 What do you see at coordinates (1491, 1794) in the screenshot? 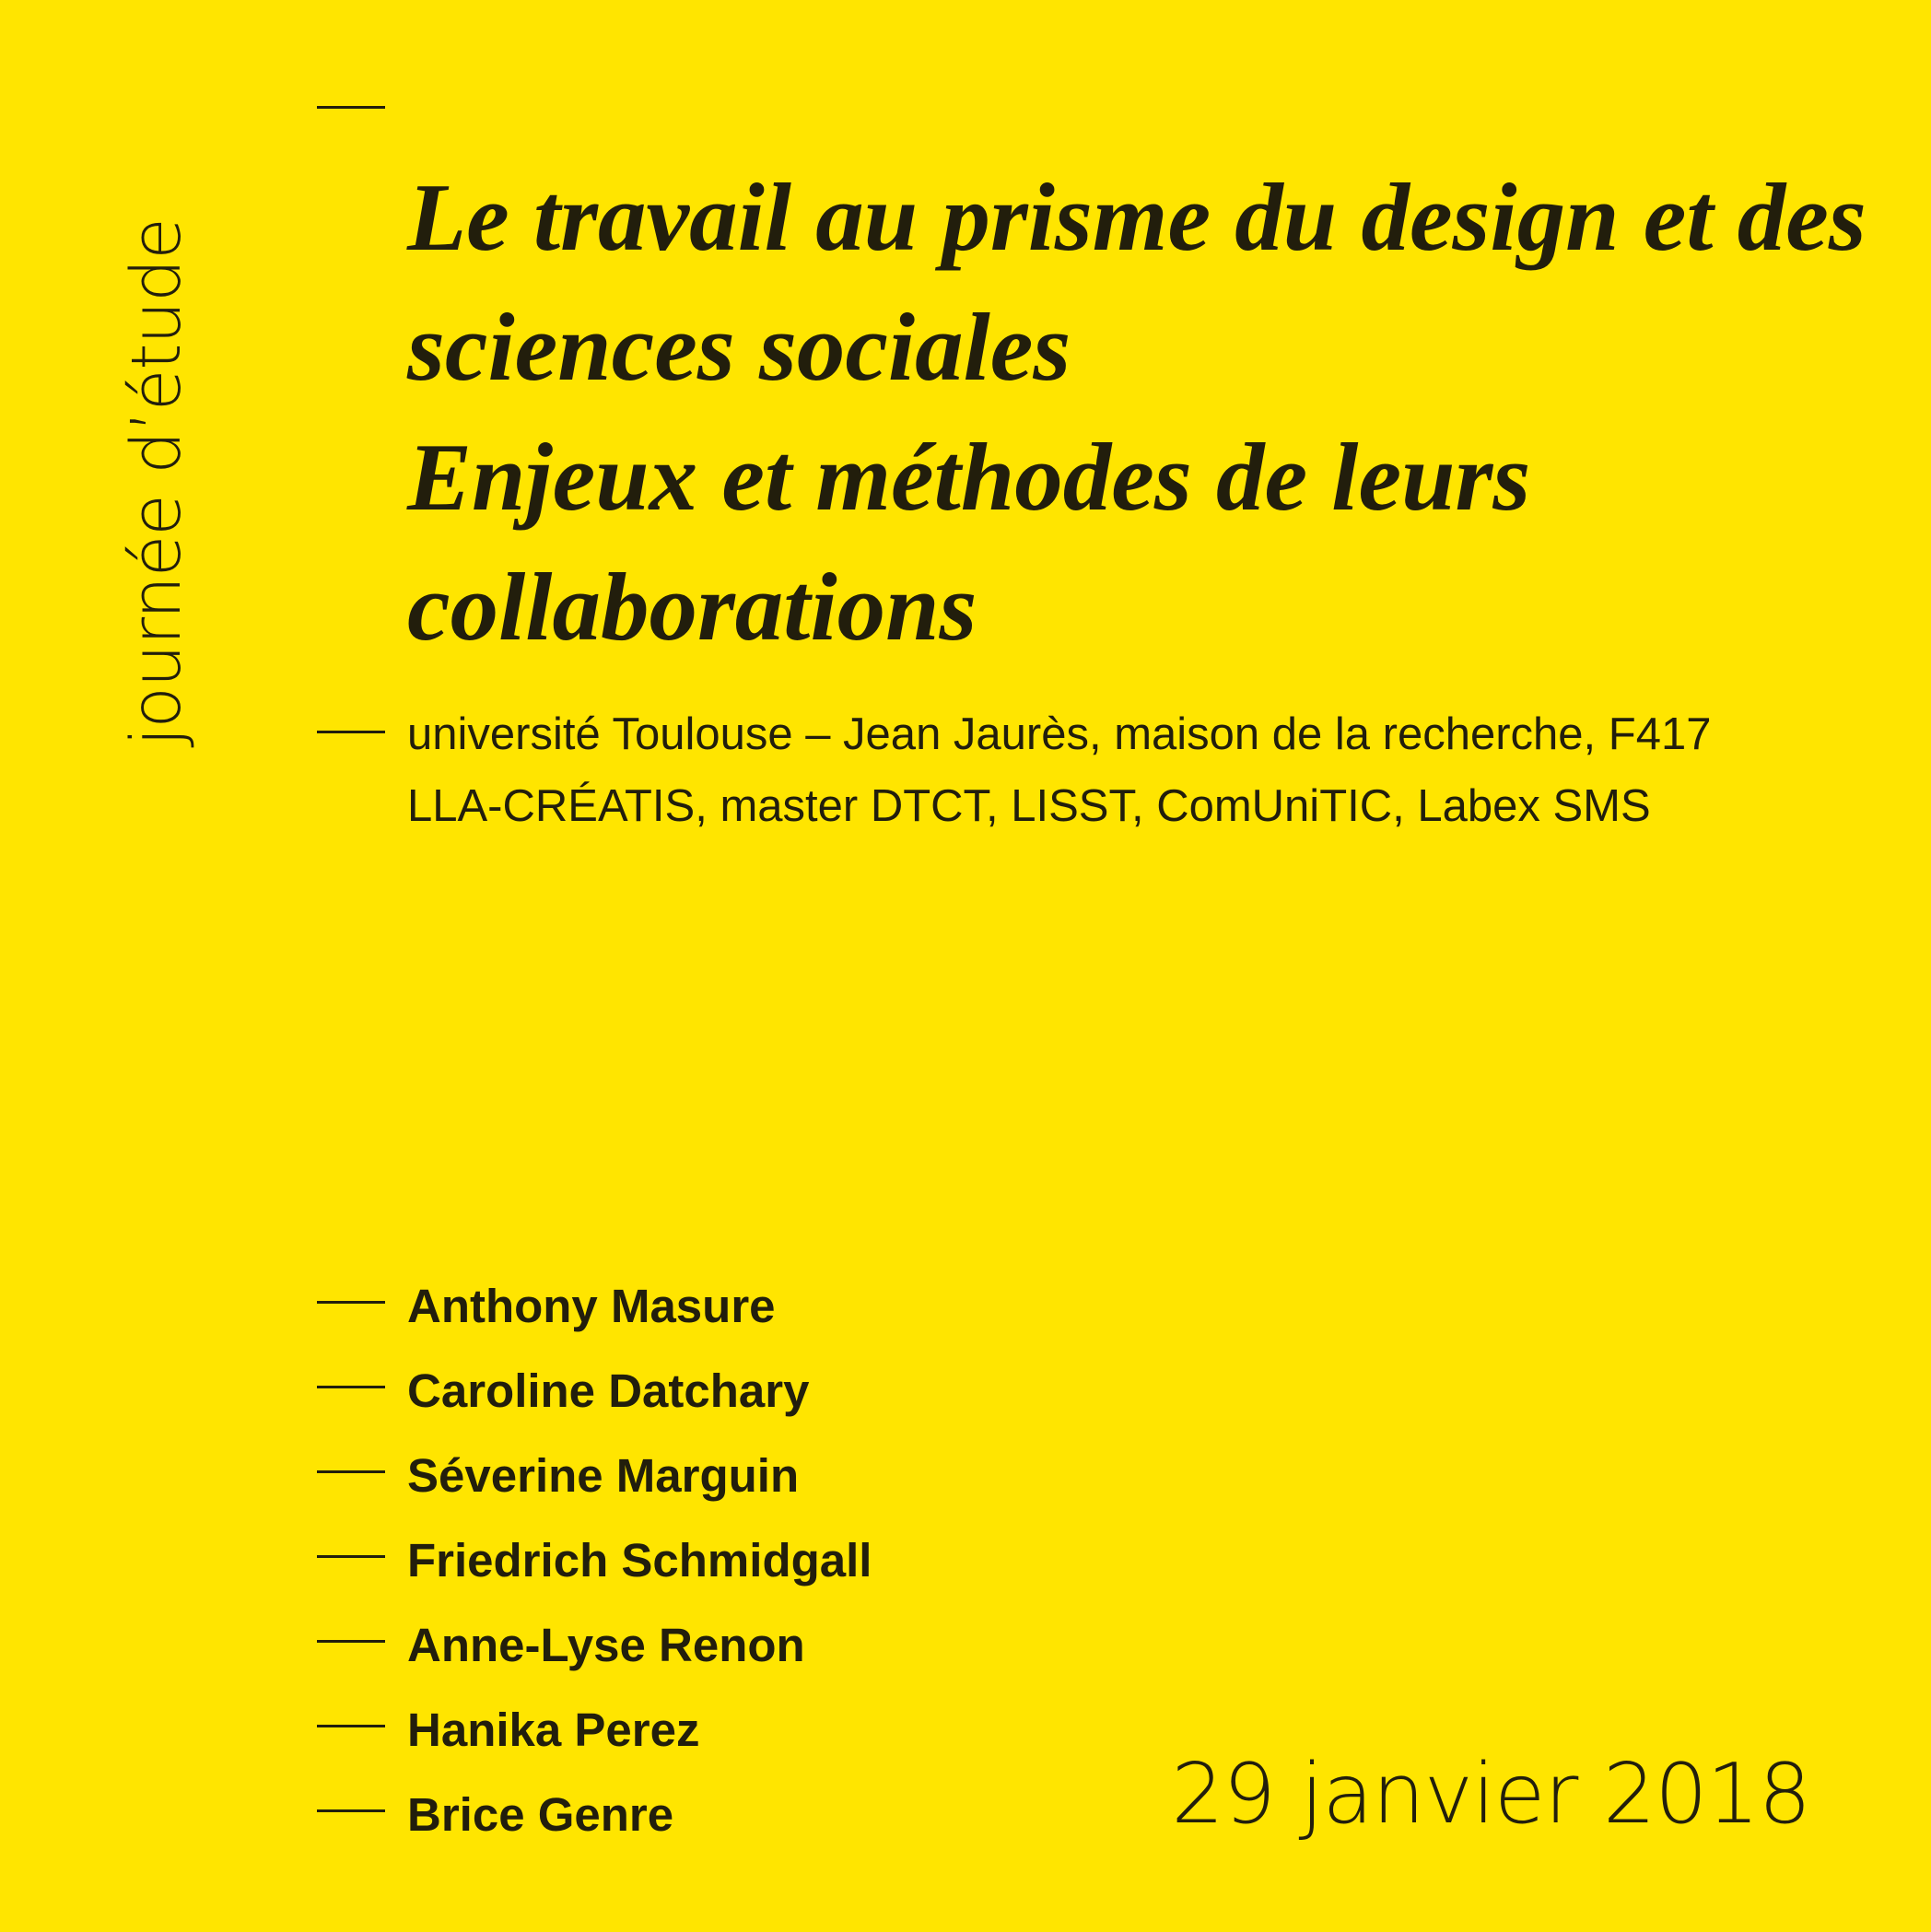
I see `event-date: 29 janvier 2018` at bounding box center [1491, 1794].